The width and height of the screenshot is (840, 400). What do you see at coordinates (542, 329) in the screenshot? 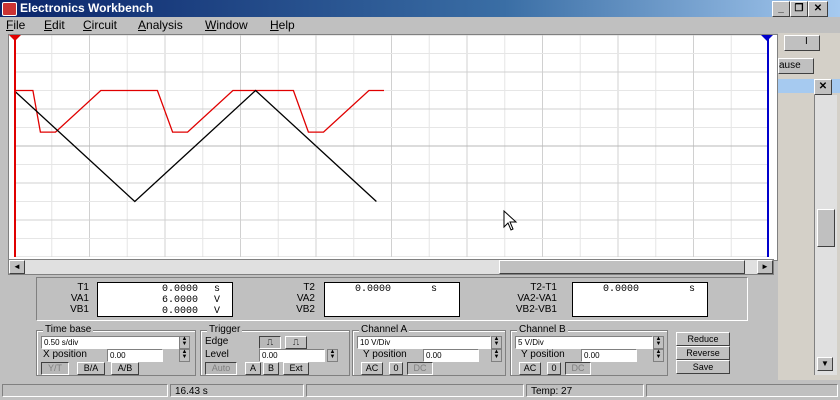
I see `channel-b-title: Channel B` at bounding box center [542, 329].